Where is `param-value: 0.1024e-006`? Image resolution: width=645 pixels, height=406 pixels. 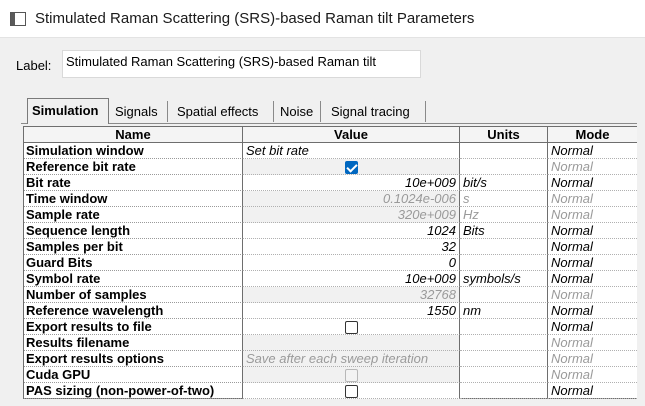
param-value: 0.1024e-006 is located at coordinates (351, 199).